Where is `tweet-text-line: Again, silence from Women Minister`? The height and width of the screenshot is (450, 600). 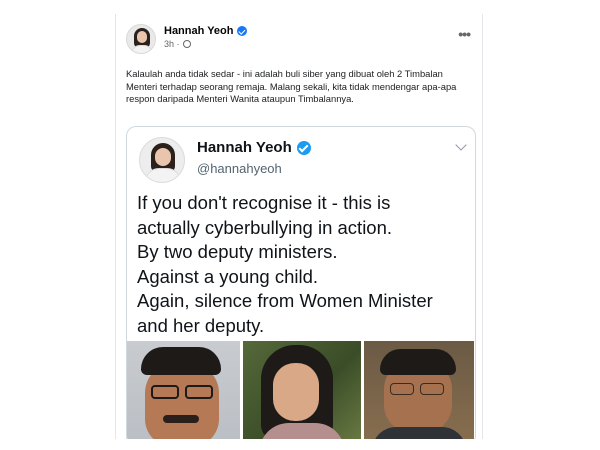 tweet-text-line: Again, silence from Women Minister is located at coordinates (285, 301).